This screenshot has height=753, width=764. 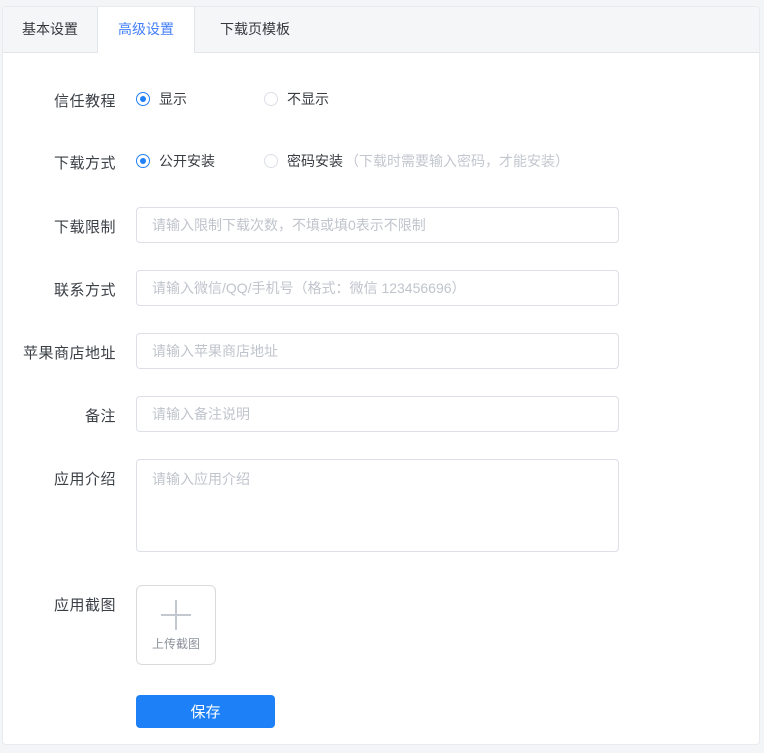 I want to click on app-intro-label: 应用介绍, so click(x=84, y=479).